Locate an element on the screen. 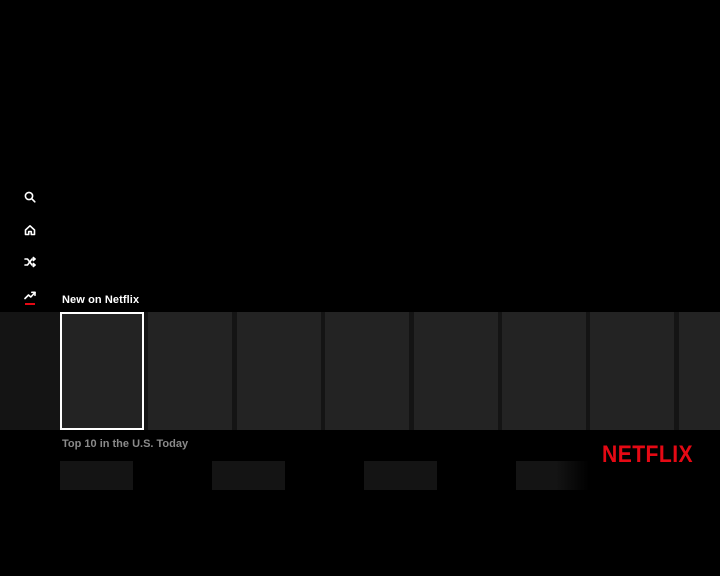 The image size is (720, 576). search-icon is located at coordinates (30, 197).